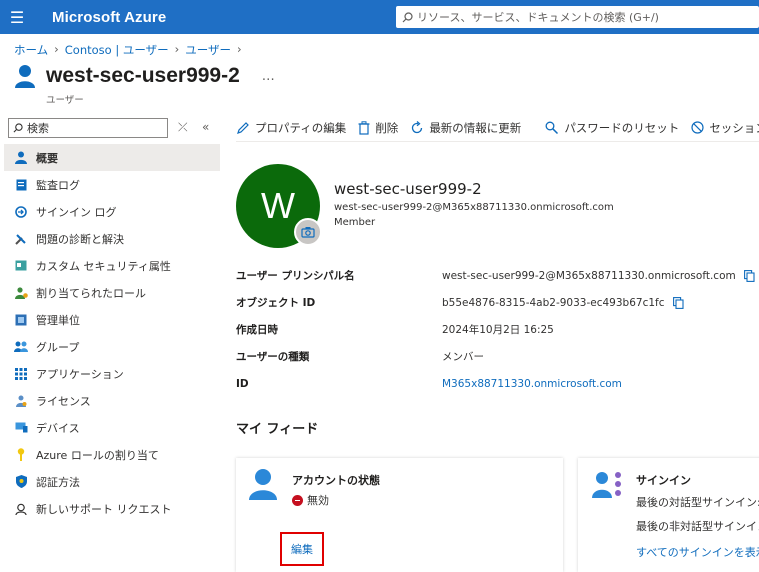 This screenshot has width=759, height=572. I want to click on reset-password-button: パスワードのリセット, so click(612, 128).